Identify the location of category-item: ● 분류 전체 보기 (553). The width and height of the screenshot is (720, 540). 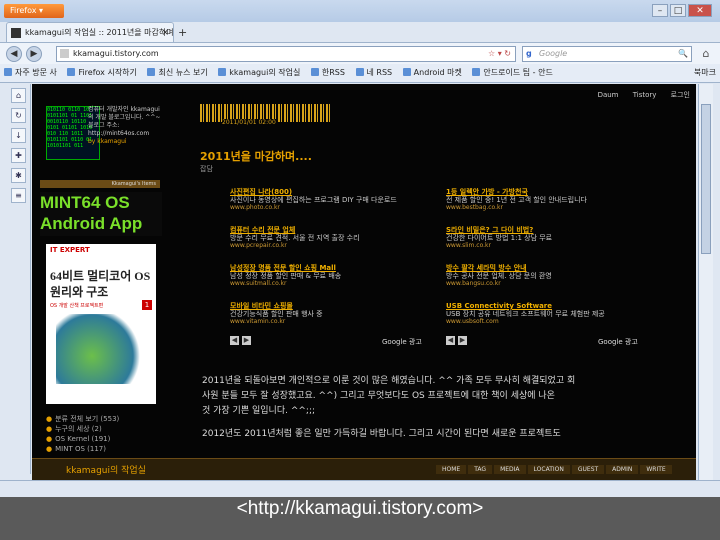
(104, 419).